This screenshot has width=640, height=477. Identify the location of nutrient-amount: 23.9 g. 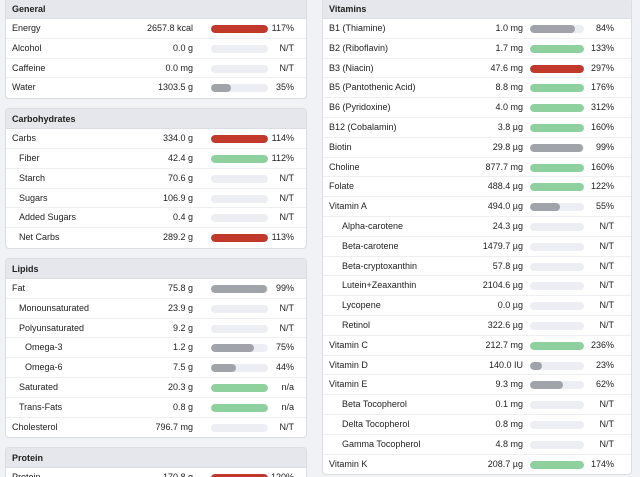
(180, 307).